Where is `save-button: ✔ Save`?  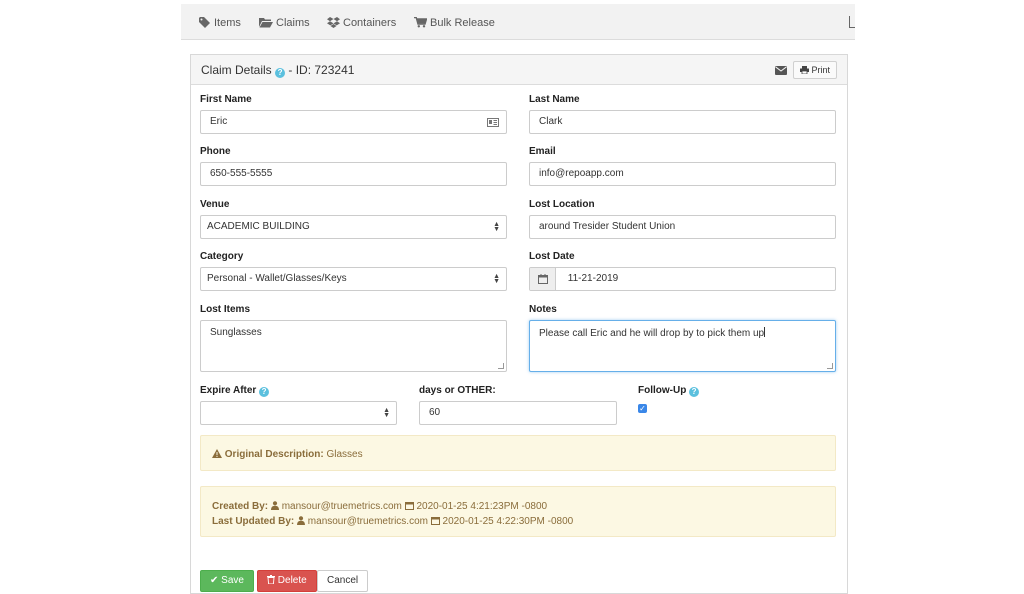 save-button: ✔ Save is located at coordinates (227, 581).